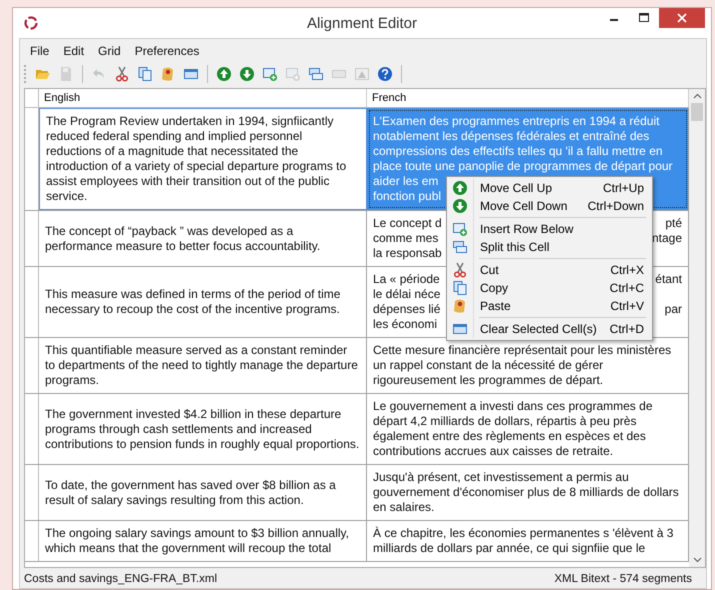 This screenshot has height=590, width=715. What do you see at coordinates (697, 112) in the screenshot?
I see `scroll-thumb` at bounding box center [697, 112].